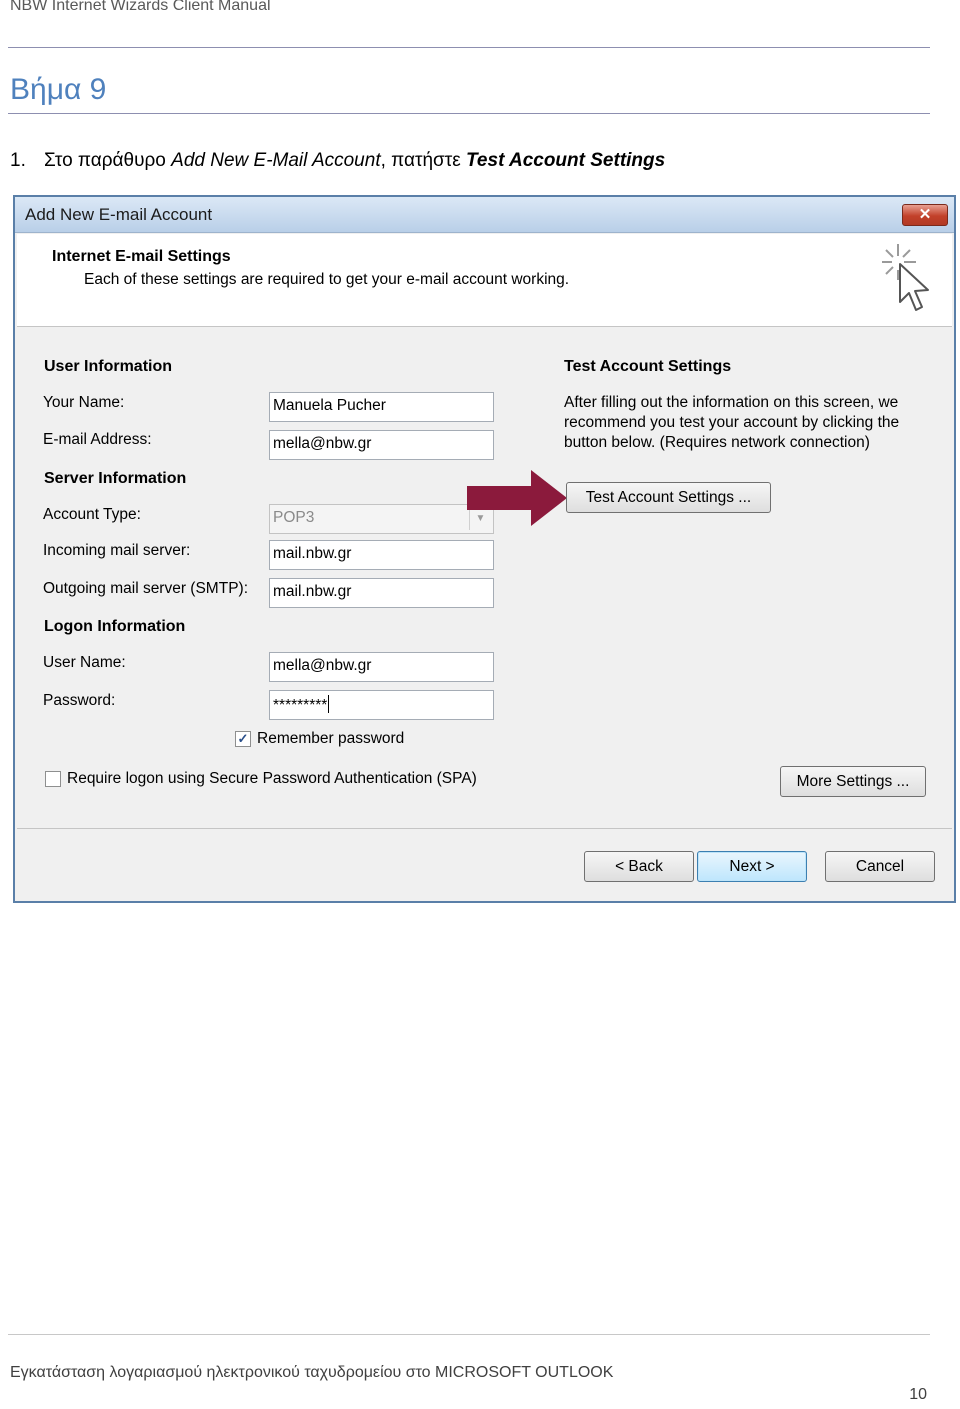  What do you see at coordinates (469, 113) in the screenshot?
I see `heading-rule` at bounding box center [469, 113].